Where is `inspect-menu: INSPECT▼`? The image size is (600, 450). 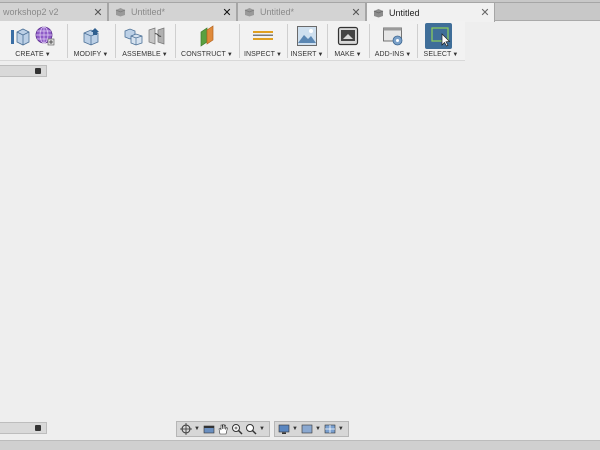 inspect-menu: INSPECT▼ is located at coordinates (263, 41).